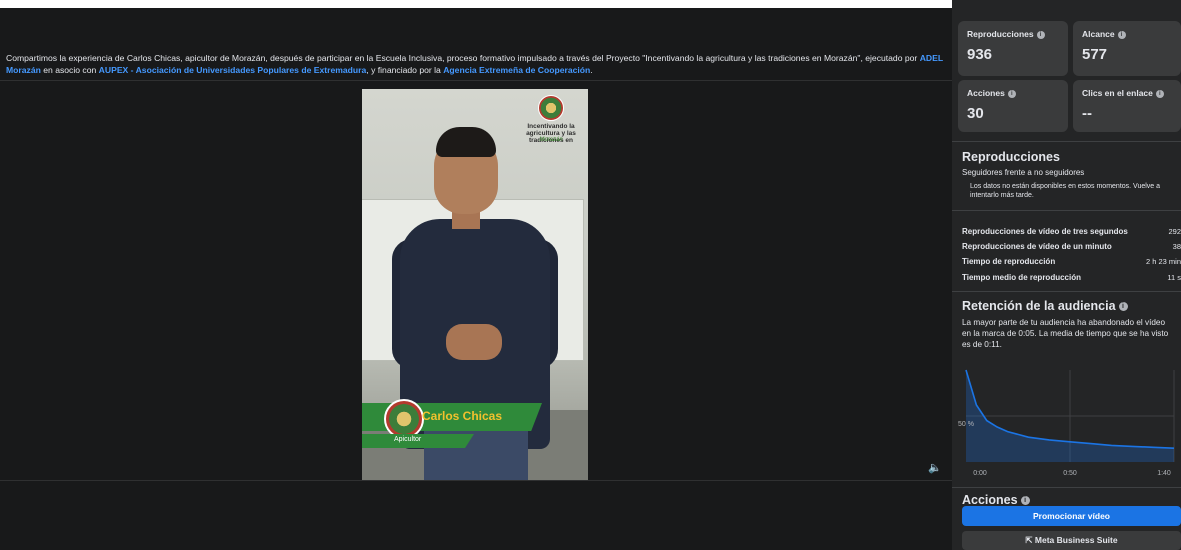 This screenshot has width=1181, height=550. What do you see at coordinates (1104, 34) in the screenshot?
I see `metric-label: Alcance i` at bounding box center [1104, 34].